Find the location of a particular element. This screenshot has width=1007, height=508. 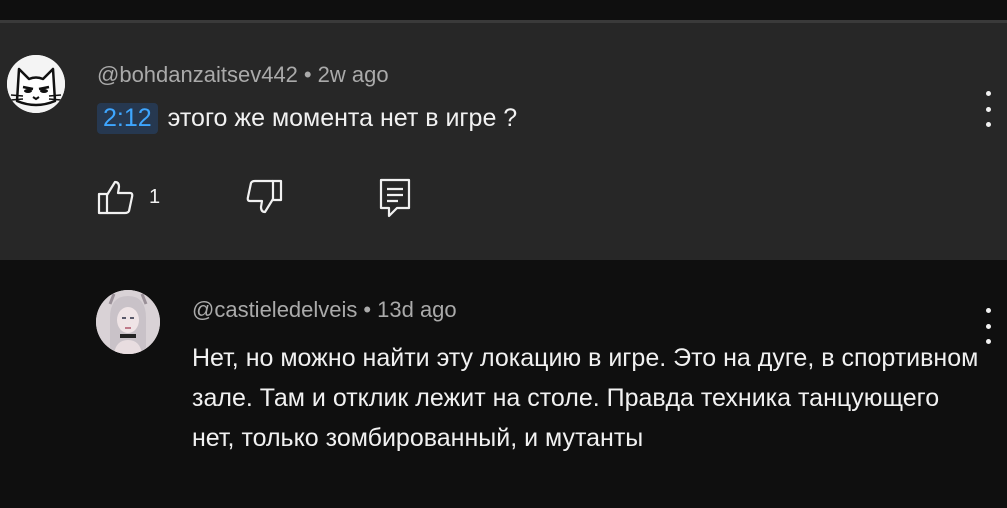

timestamp-link: 2:12 is located at coordinates (127, 118).